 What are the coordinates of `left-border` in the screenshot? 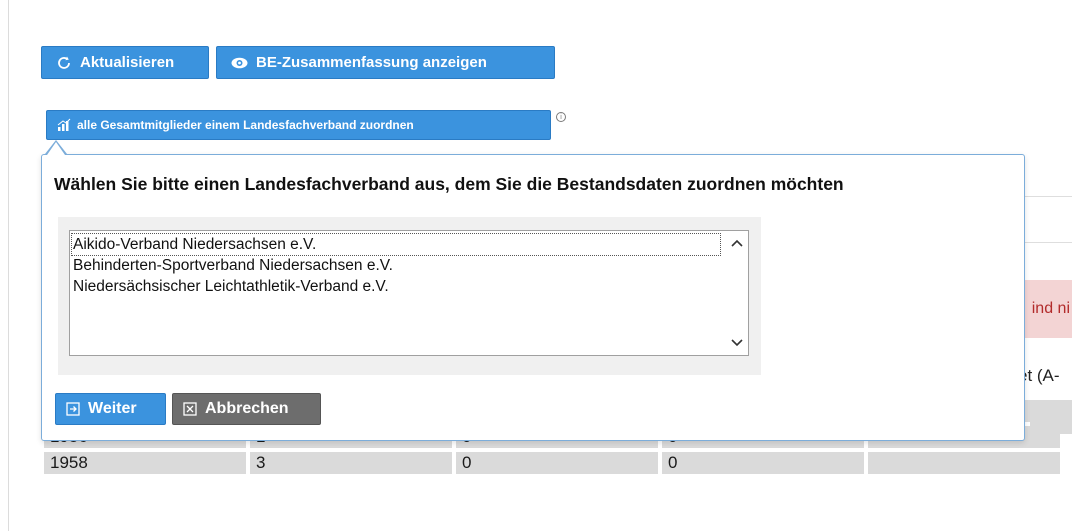 It's located at (8, 265).